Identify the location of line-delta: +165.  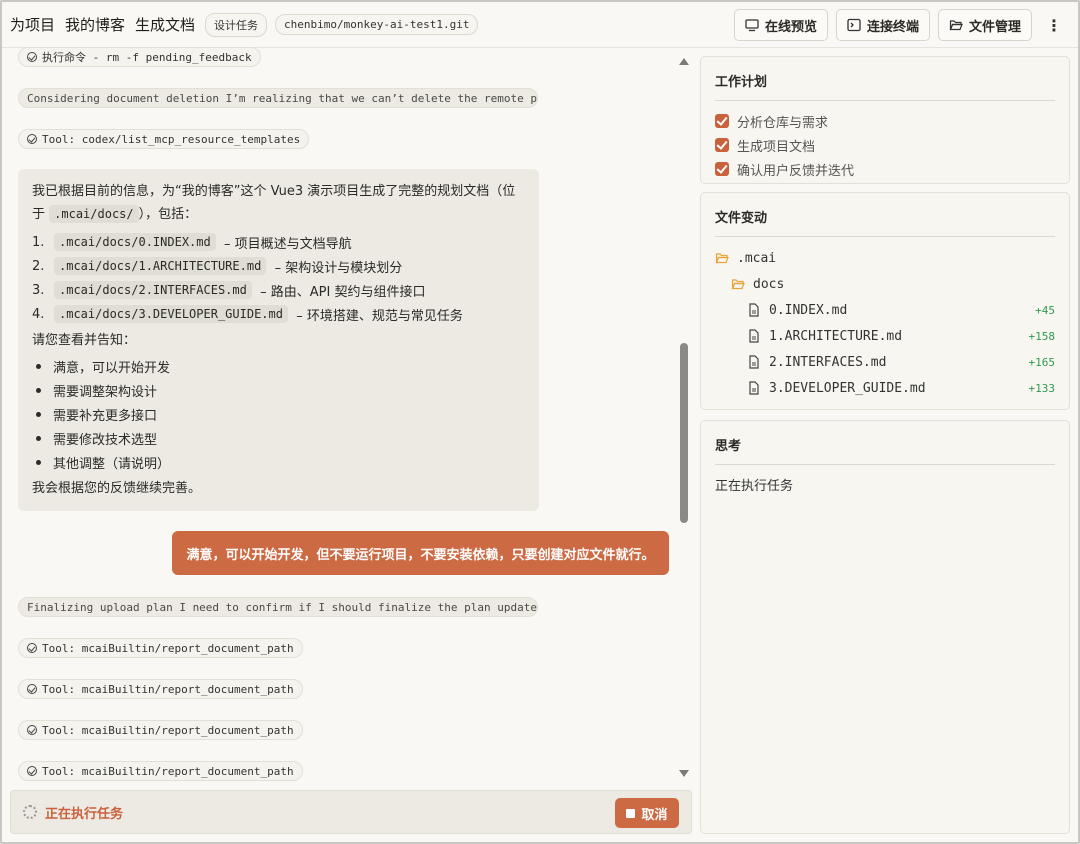
(1042, 362).